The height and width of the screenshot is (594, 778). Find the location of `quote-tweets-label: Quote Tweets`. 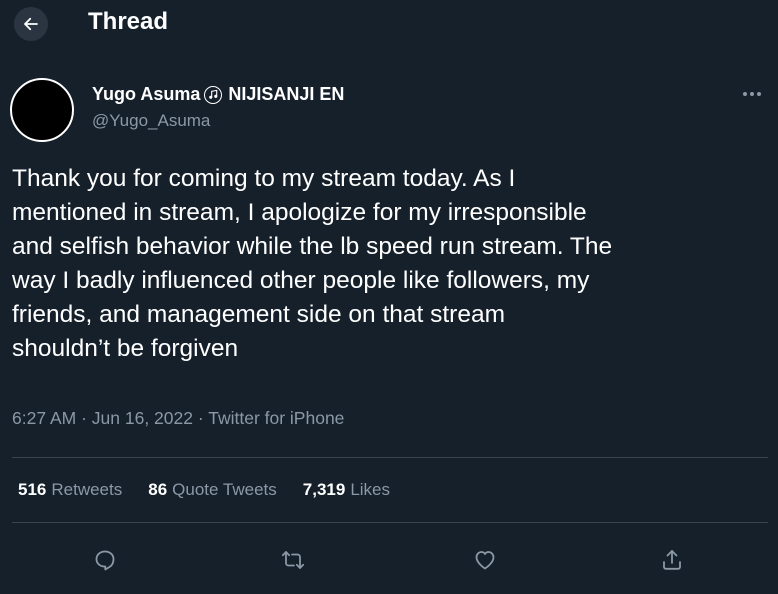

quote-tweets-label: Quote Tweets is located at coordinates (224, 489).